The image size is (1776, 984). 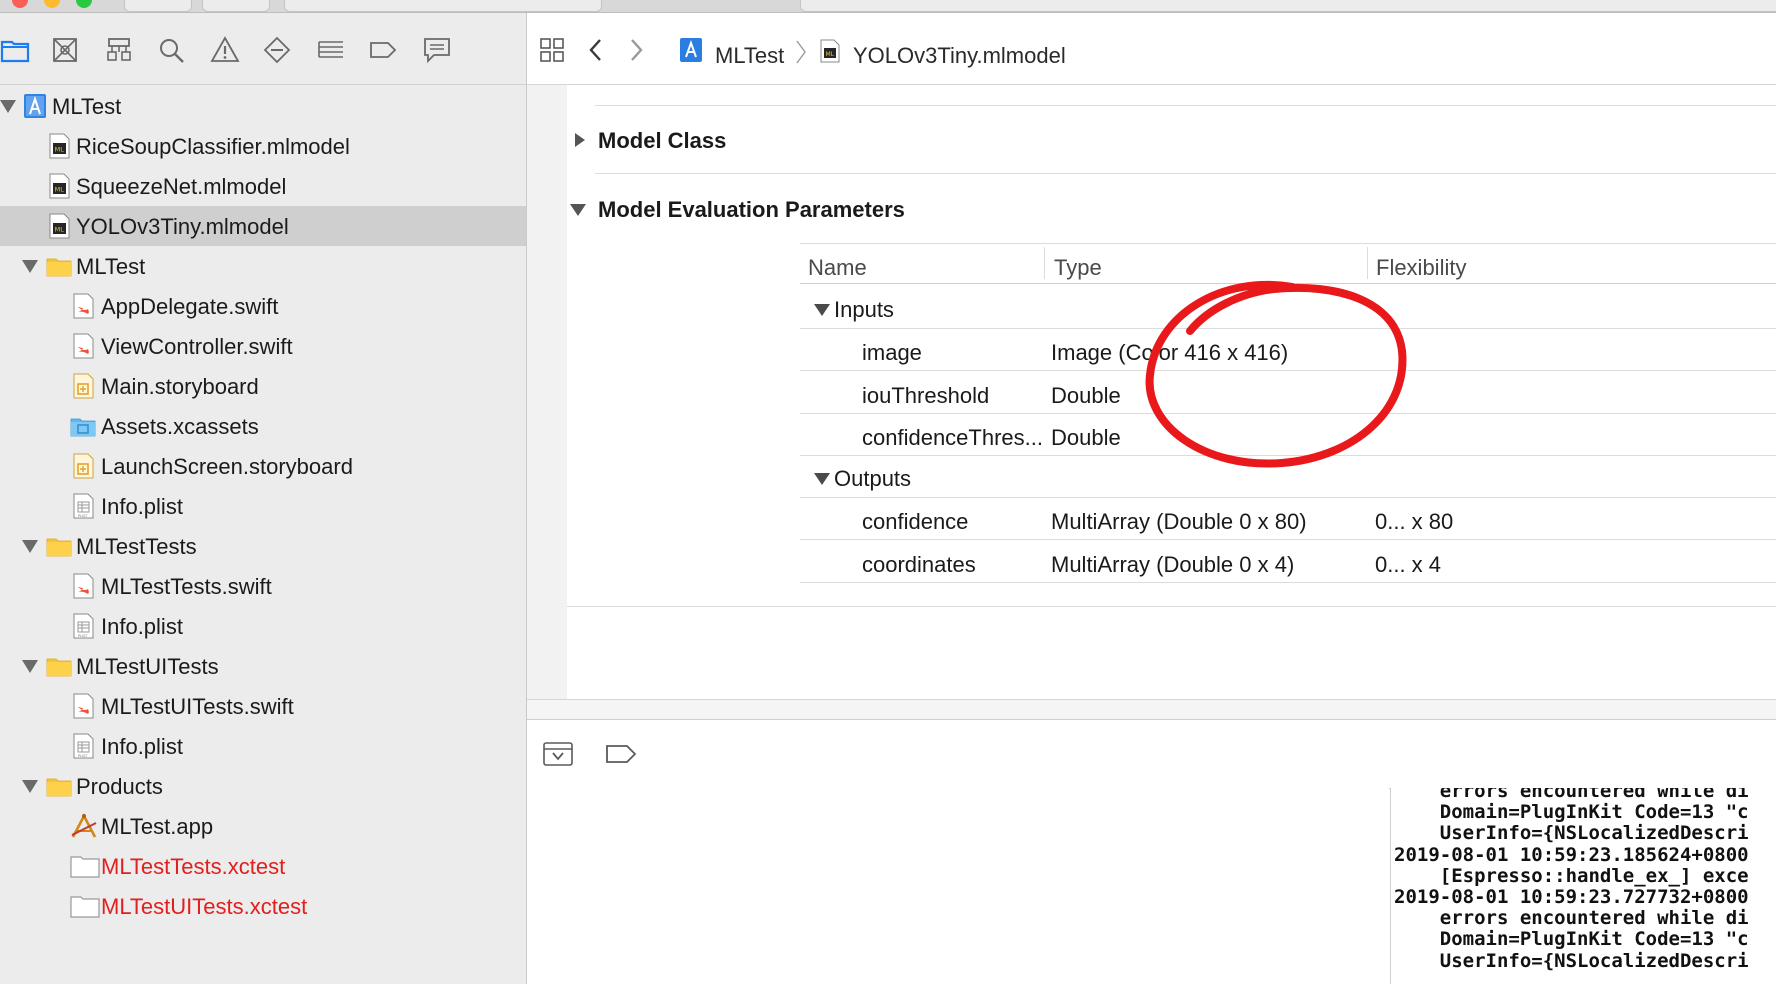 What do you see at coordinates (443, 6) in the screenshot?
I see `scheme-selector` at bounding box center [443, 6].